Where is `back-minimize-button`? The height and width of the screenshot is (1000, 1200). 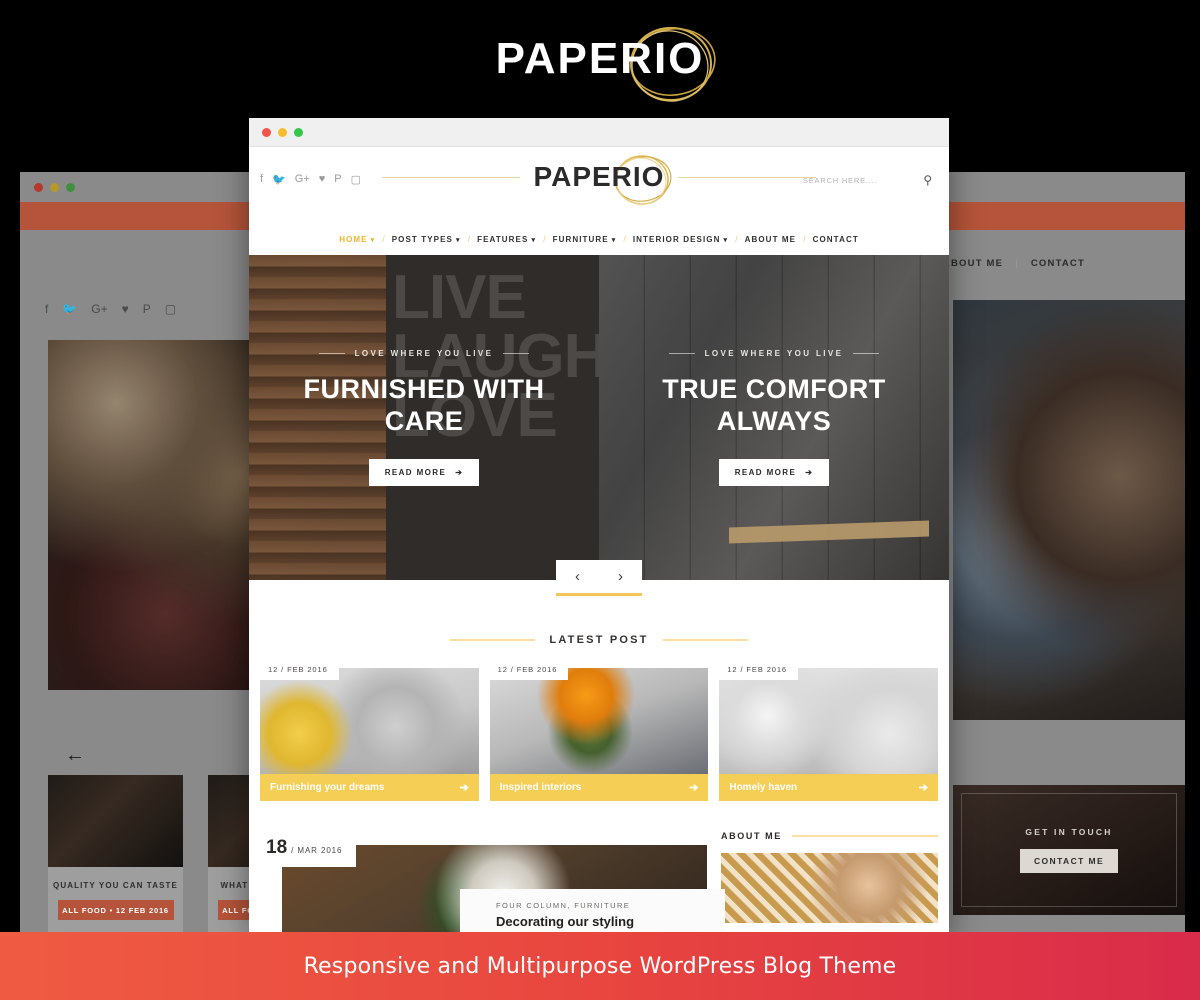
back-minimize-button is located at coordinates (54, 187).